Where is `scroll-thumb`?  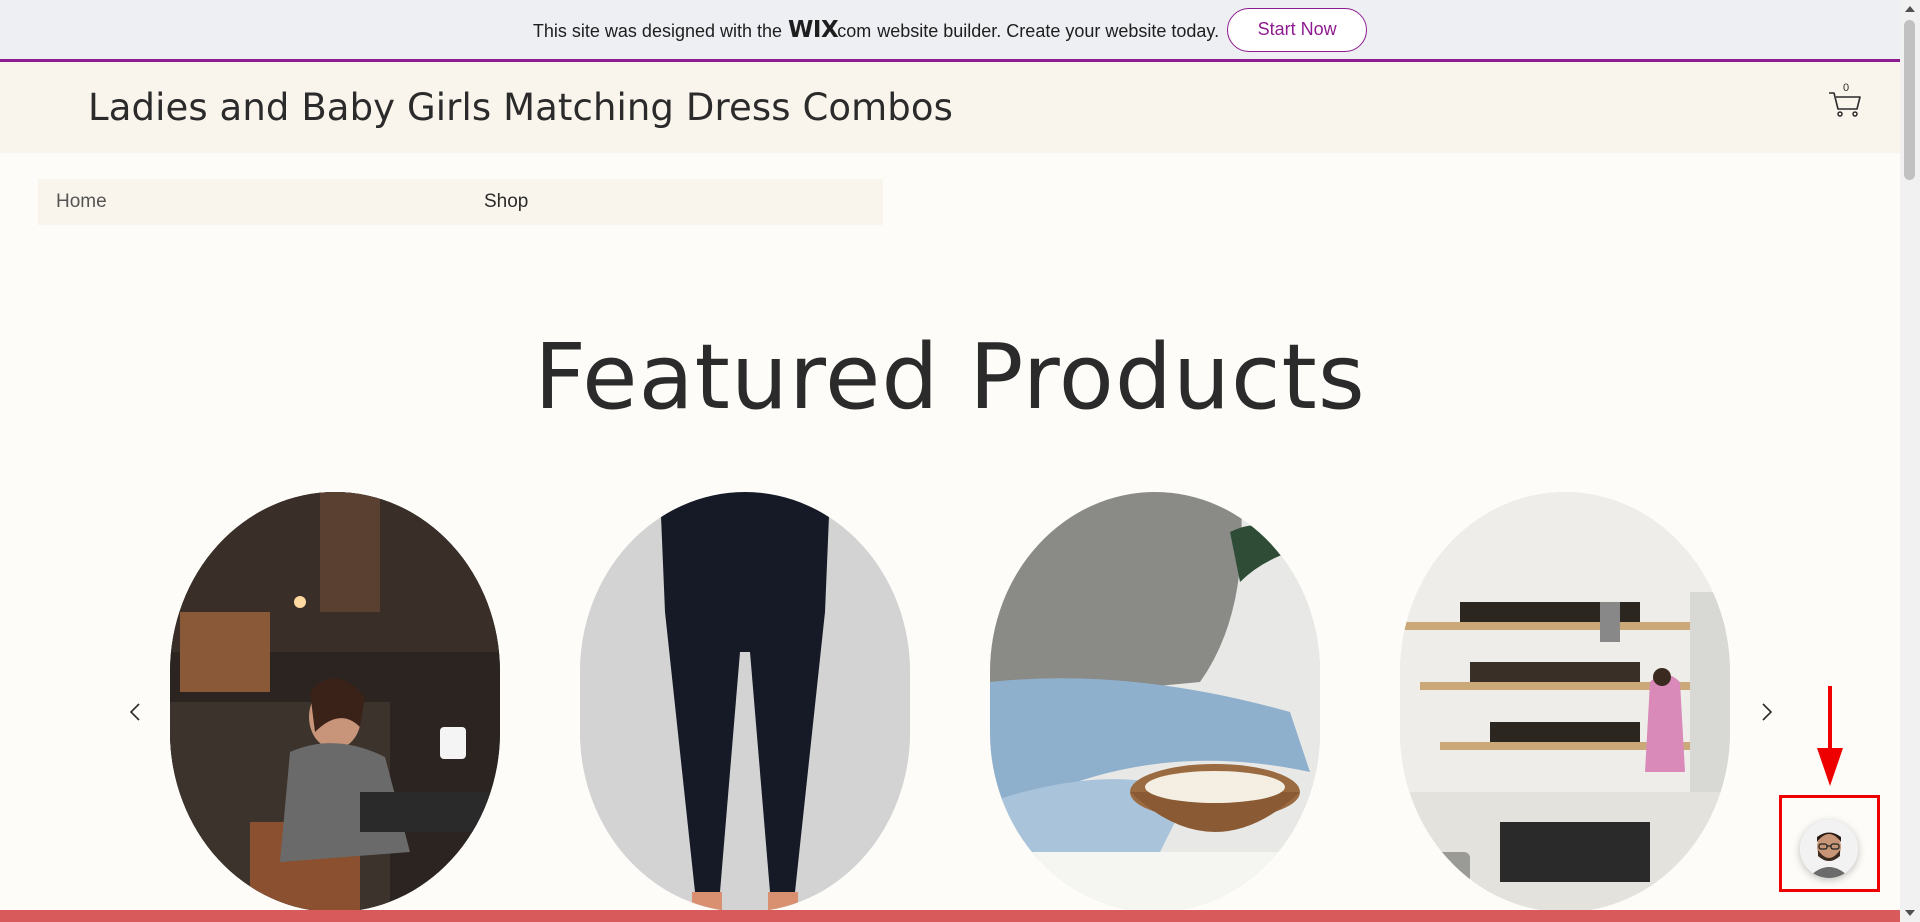 scroll-thumb is located at coordinates (1909, 100).